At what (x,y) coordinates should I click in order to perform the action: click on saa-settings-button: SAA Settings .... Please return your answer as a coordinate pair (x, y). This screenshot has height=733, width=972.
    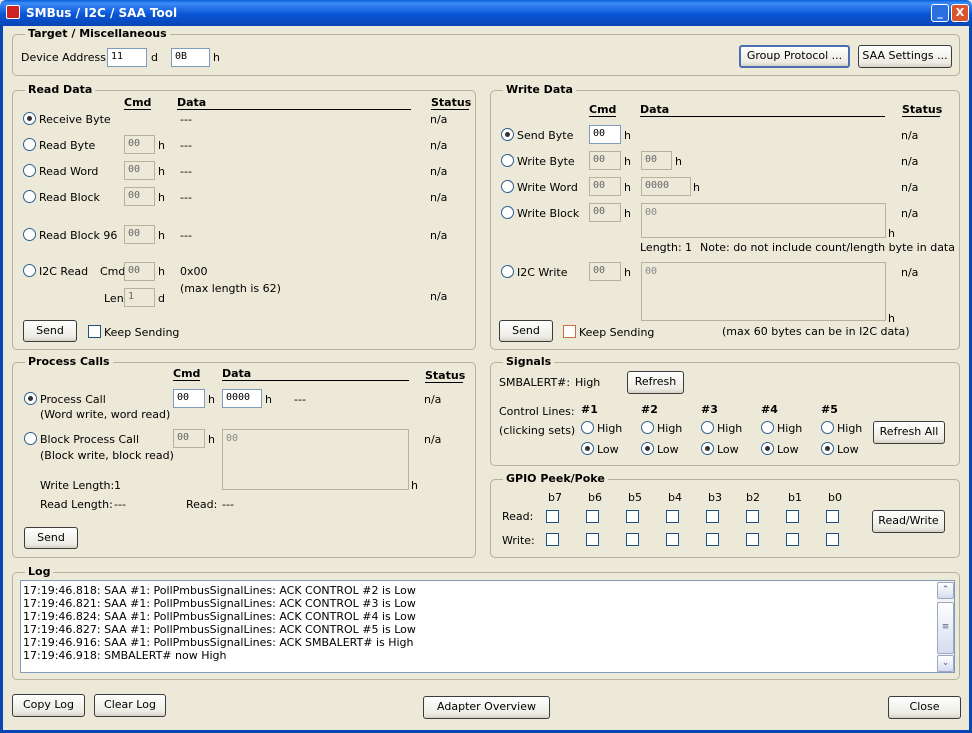
    Looking at the image, I should click on (905, 56).